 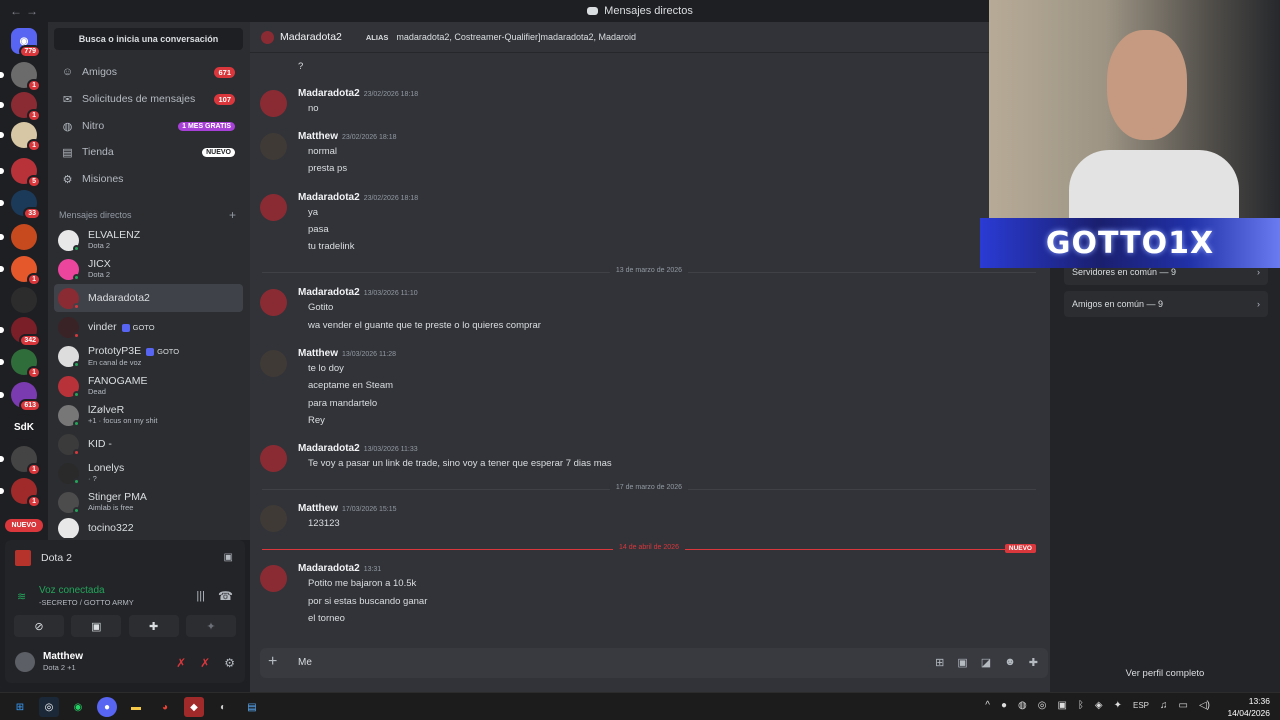 What do you see at coordinates (148, 269) in the screenshot?
I see `dm-item: JICX Dota 2` at bounding box center [148, 269].